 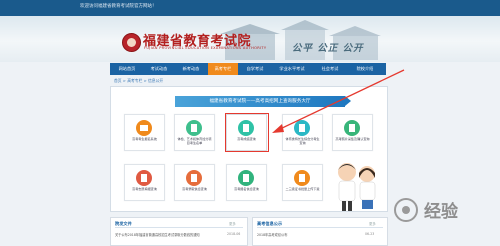 I want to click on nav-social-exam: 社会考试, so click(x=330, y=69).